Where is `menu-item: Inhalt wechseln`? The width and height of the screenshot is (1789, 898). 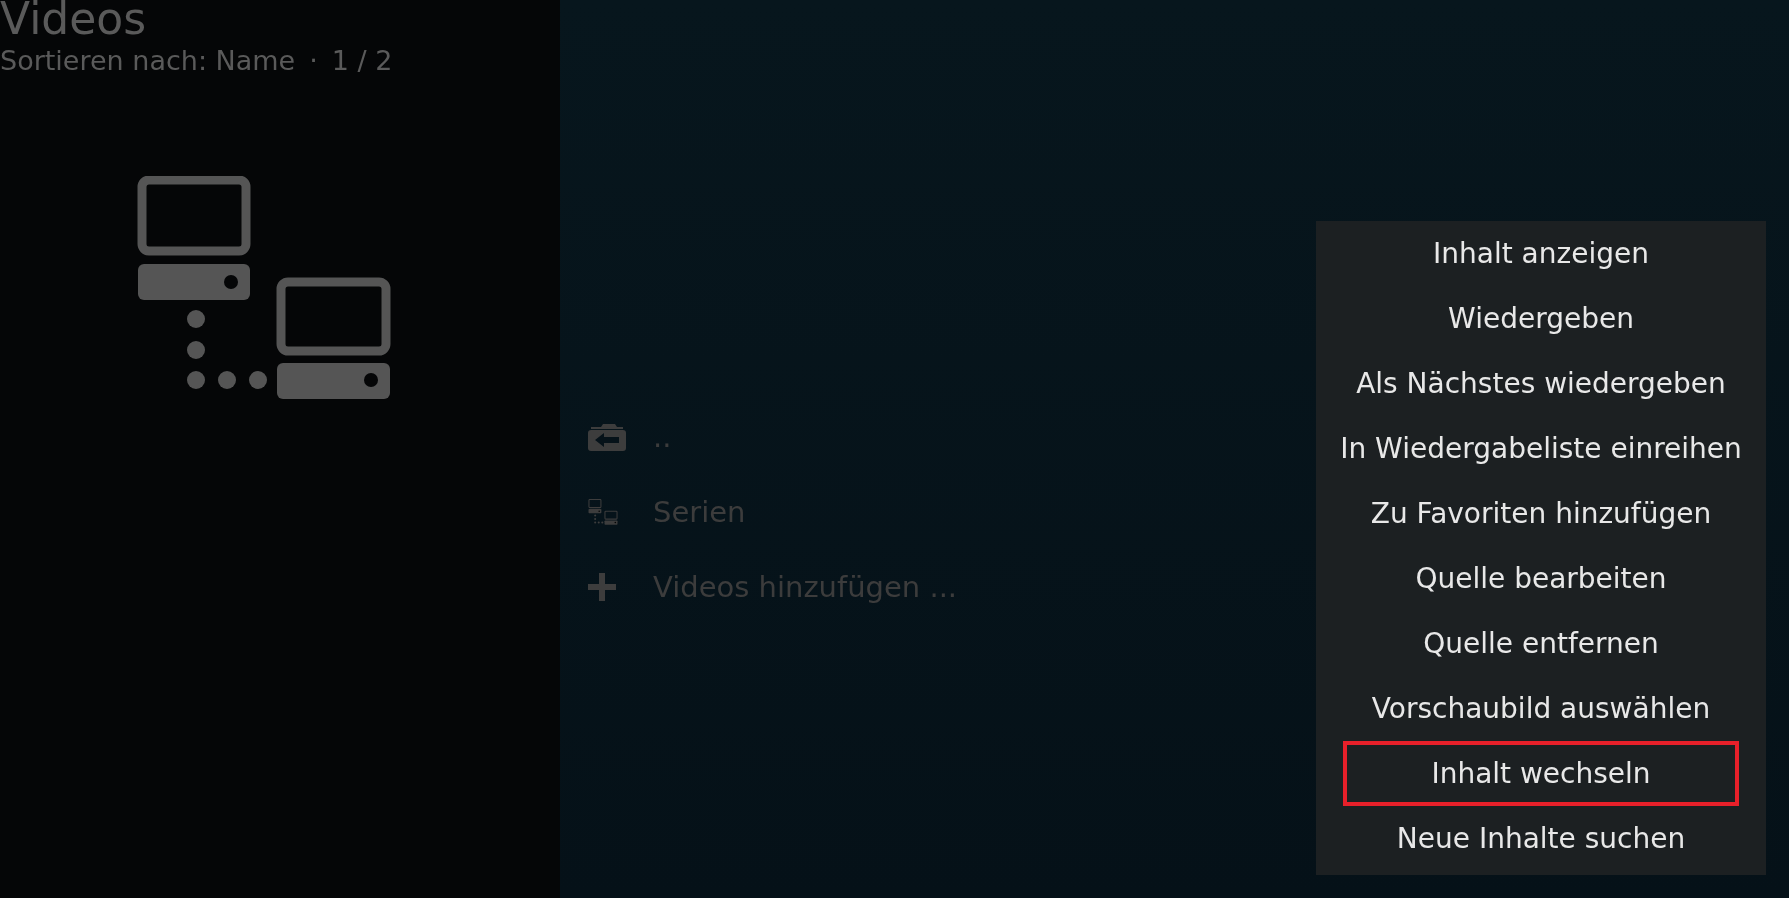
menu-item: Inhalt wechseln is located at coordinates (1541, 773).